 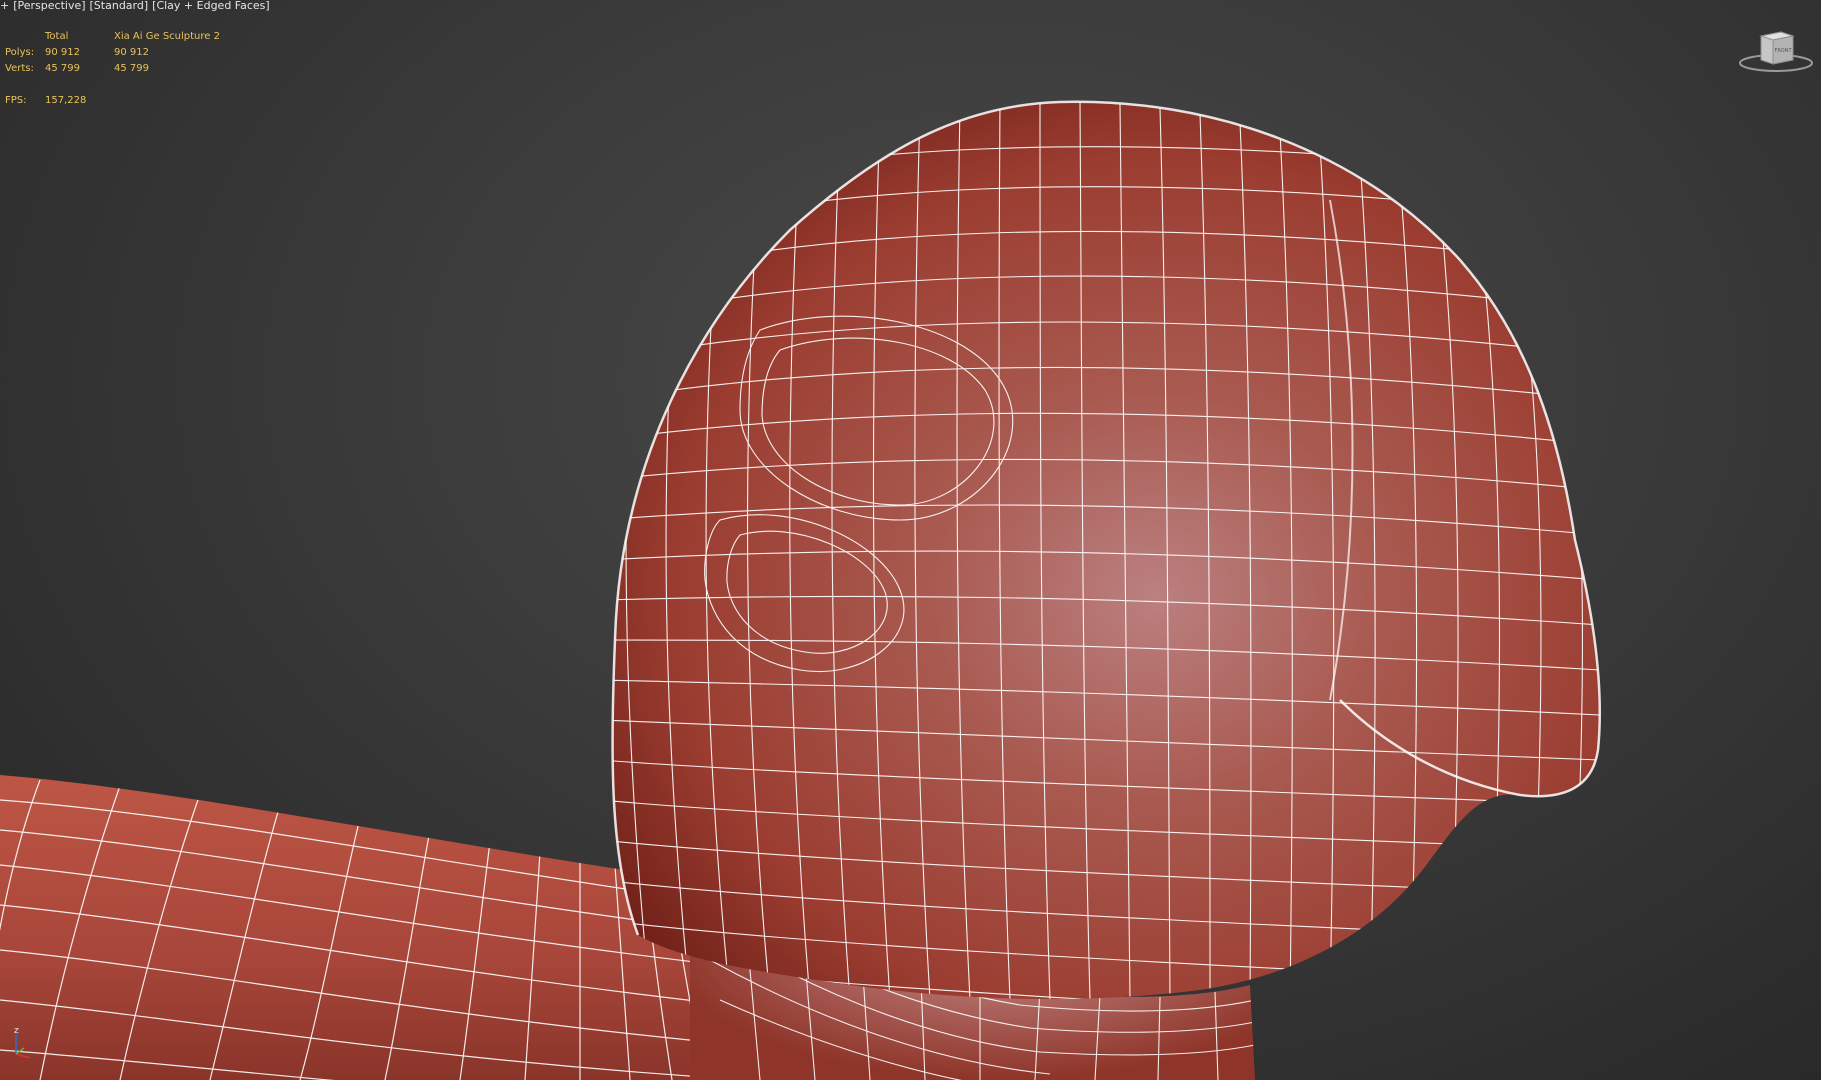 I want to click on polys-object: 90 912, so click(x=131, y=52).